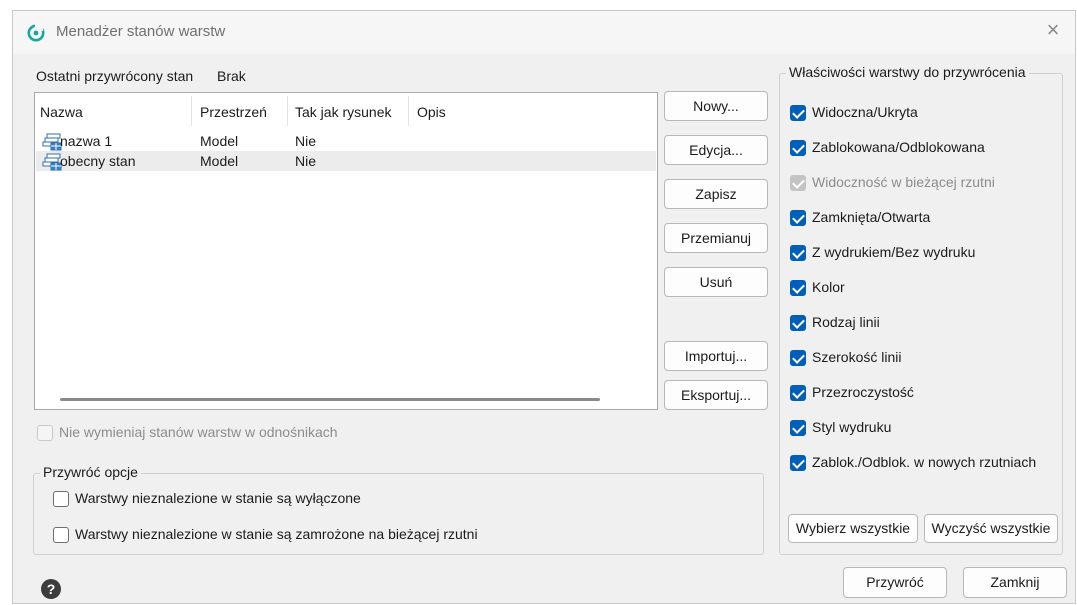 Image resolution: width=1077 pixels, height=605 pixels. I want to click on help-icon: ?, so click(51, 589).